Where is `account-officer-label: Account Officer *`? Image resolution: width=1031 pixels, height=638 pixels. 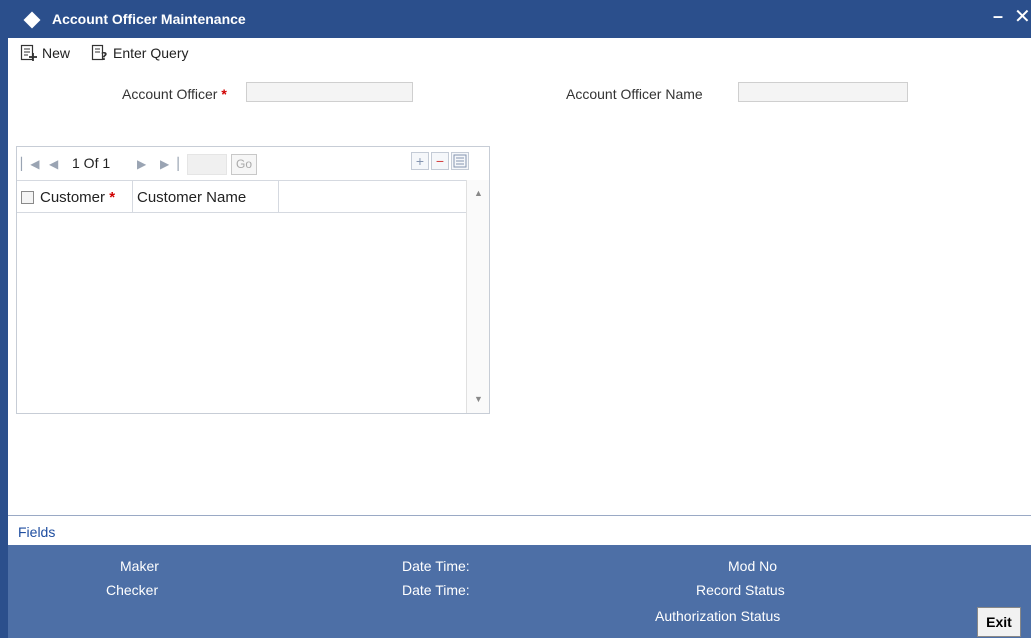
account-officer-label: Account Officer * is located at coordinates (174, 94).